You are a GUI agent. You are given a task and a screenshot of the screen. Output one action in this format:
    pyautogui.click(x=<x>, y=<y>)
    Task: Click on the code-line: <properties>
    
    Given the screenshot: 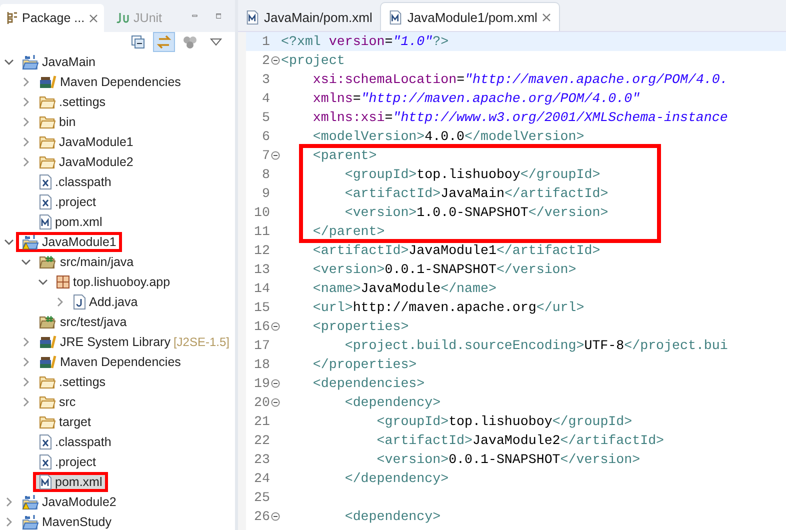 What is the action you would take?
    pyautogui.click(x=360, y=326)
    